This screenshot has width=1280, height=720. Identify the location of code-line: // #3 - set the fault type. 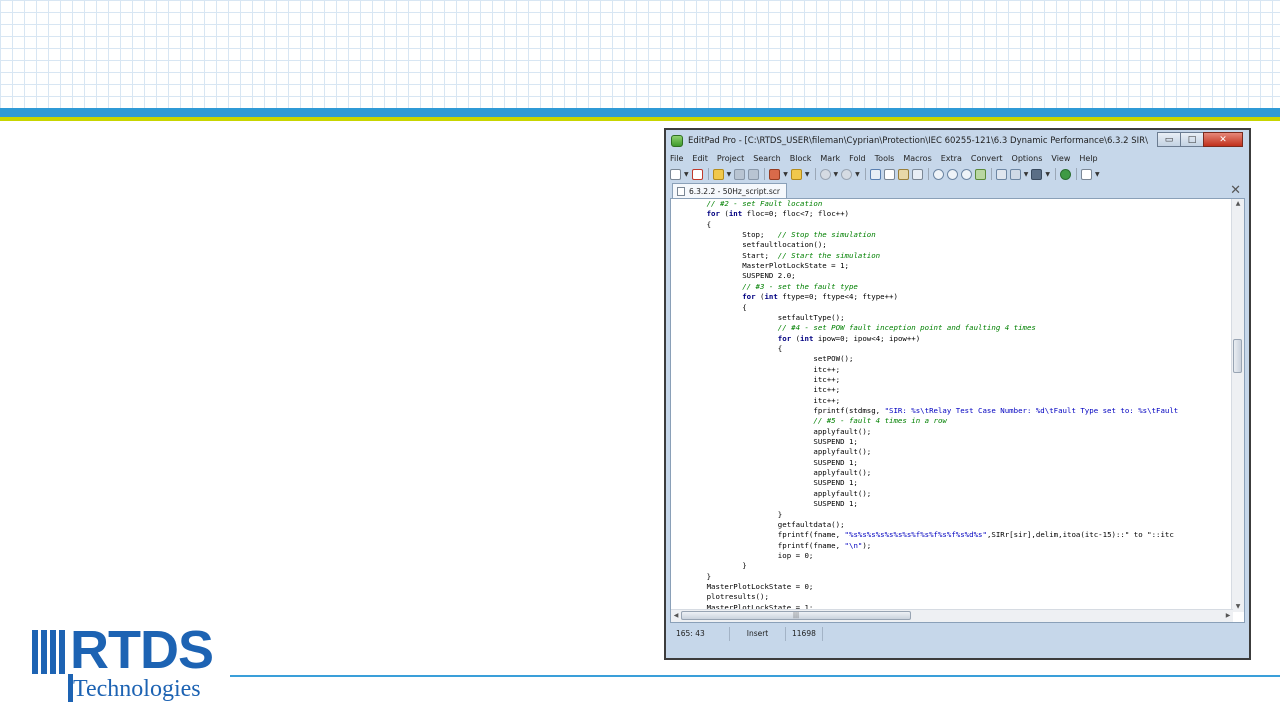
(764, 287).